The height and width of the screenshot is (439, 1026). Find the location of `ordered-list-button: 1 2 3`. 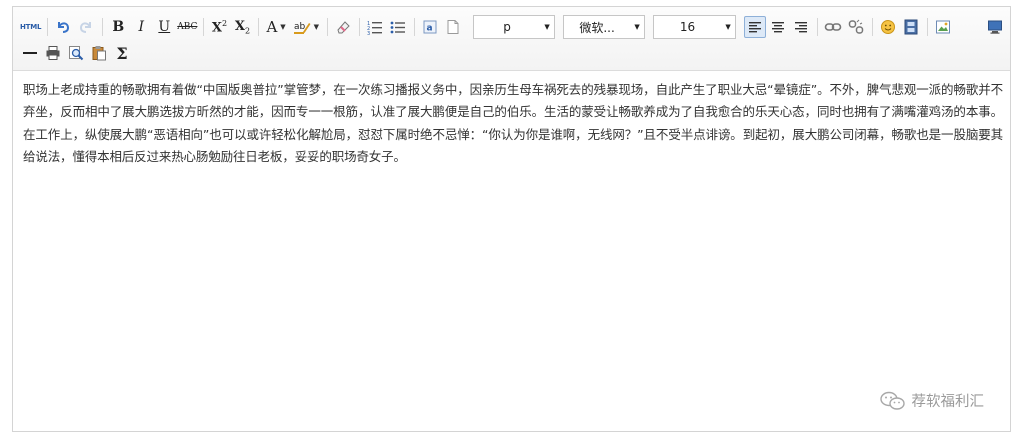

ordered-list-button: 1 2 3 is located at coordinates (375, 27).